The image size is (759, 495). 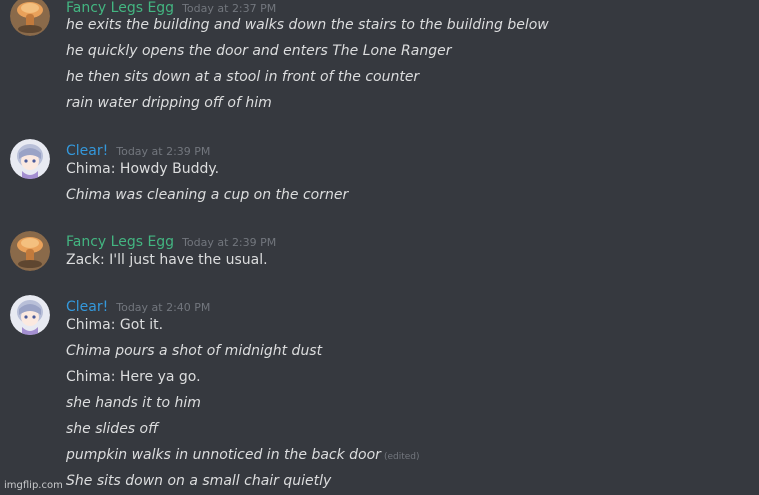 I want to click on message-header: Clear! Today at 2:40 PM, so click(x=138, y=305).